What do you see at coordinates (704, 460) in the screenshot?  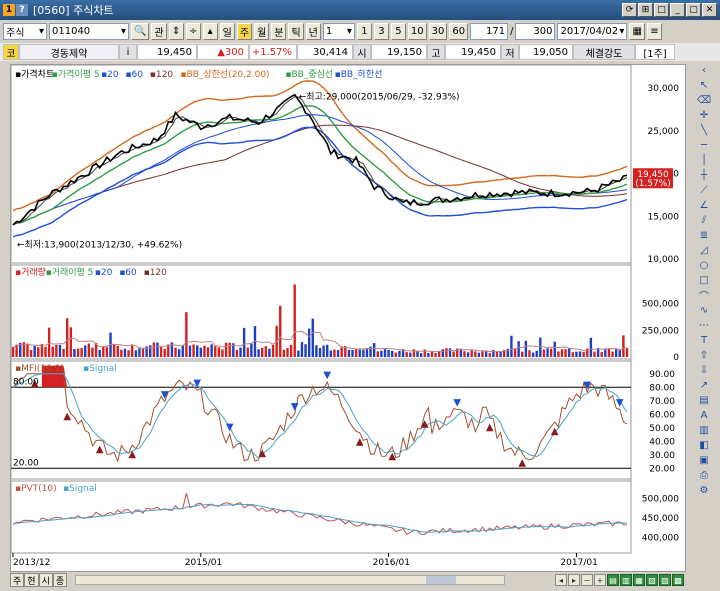 I see `save-icon: ▣` at bounding box center [704, 460].